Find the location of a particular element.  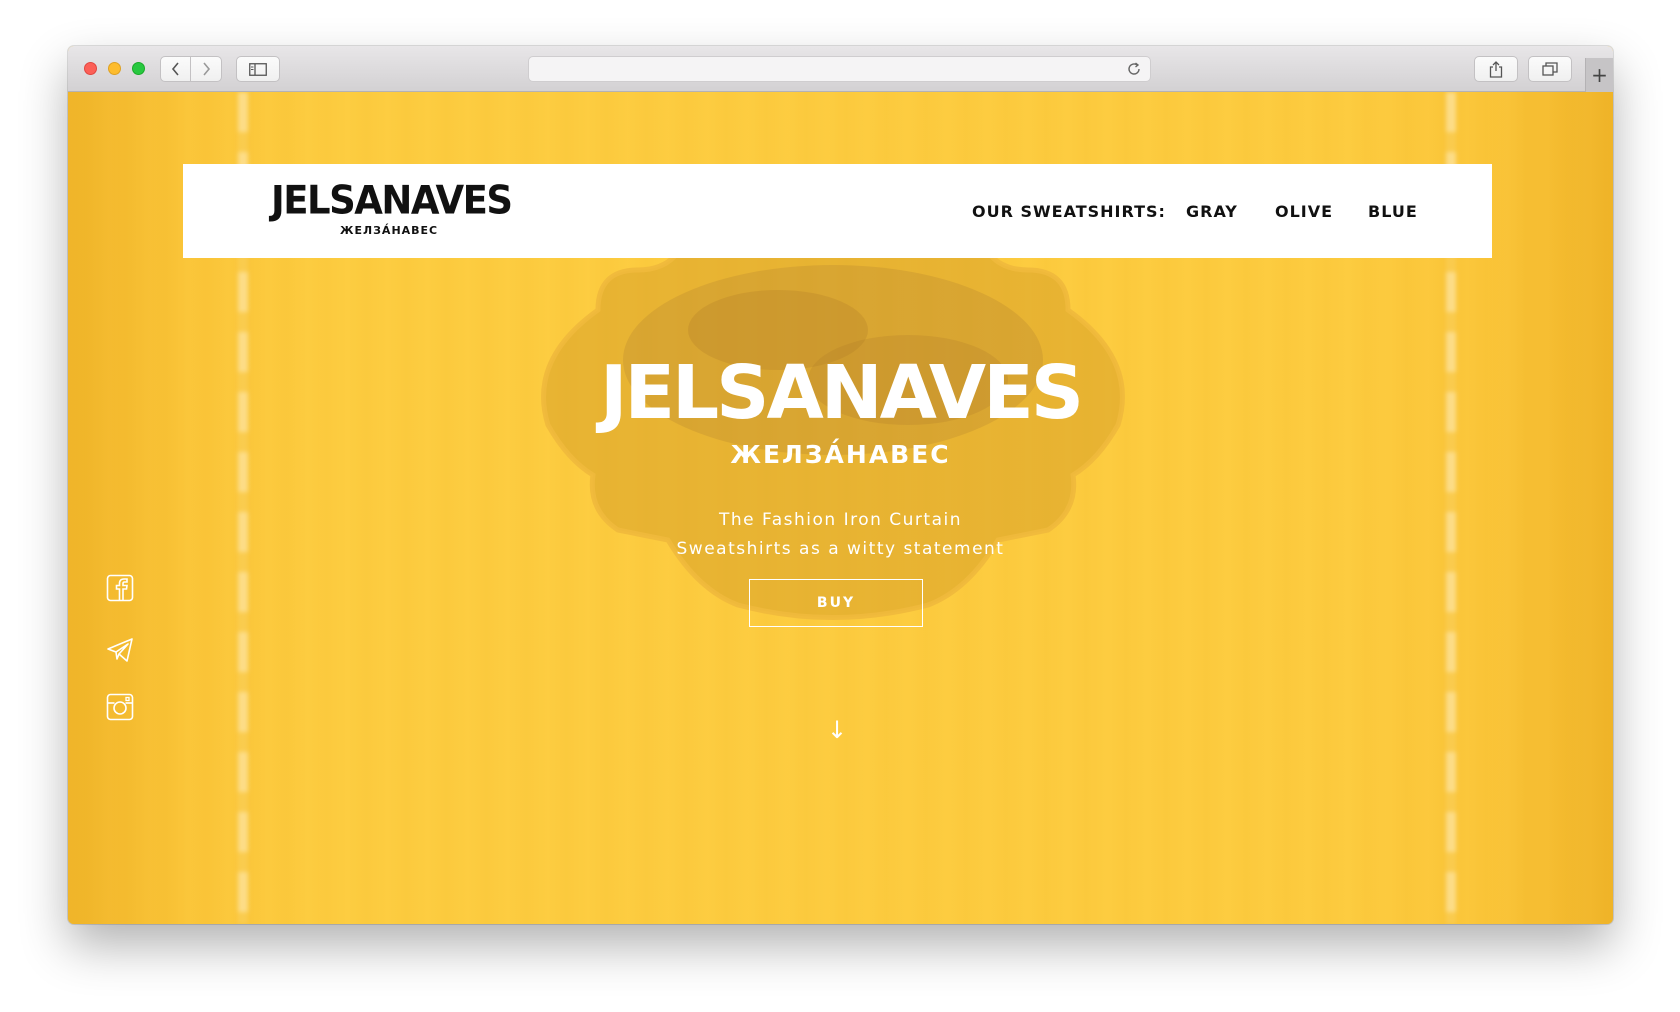

address-bar is located at coordinates (839, 69).